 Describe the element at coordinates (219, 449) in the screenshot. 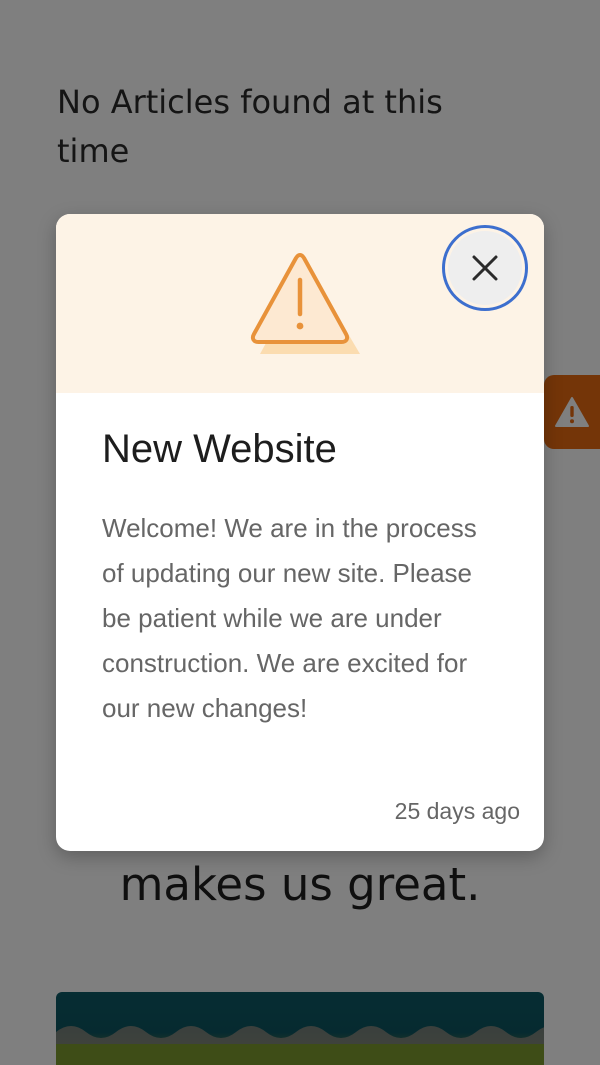

I see `modal-title: New Website` at that location.